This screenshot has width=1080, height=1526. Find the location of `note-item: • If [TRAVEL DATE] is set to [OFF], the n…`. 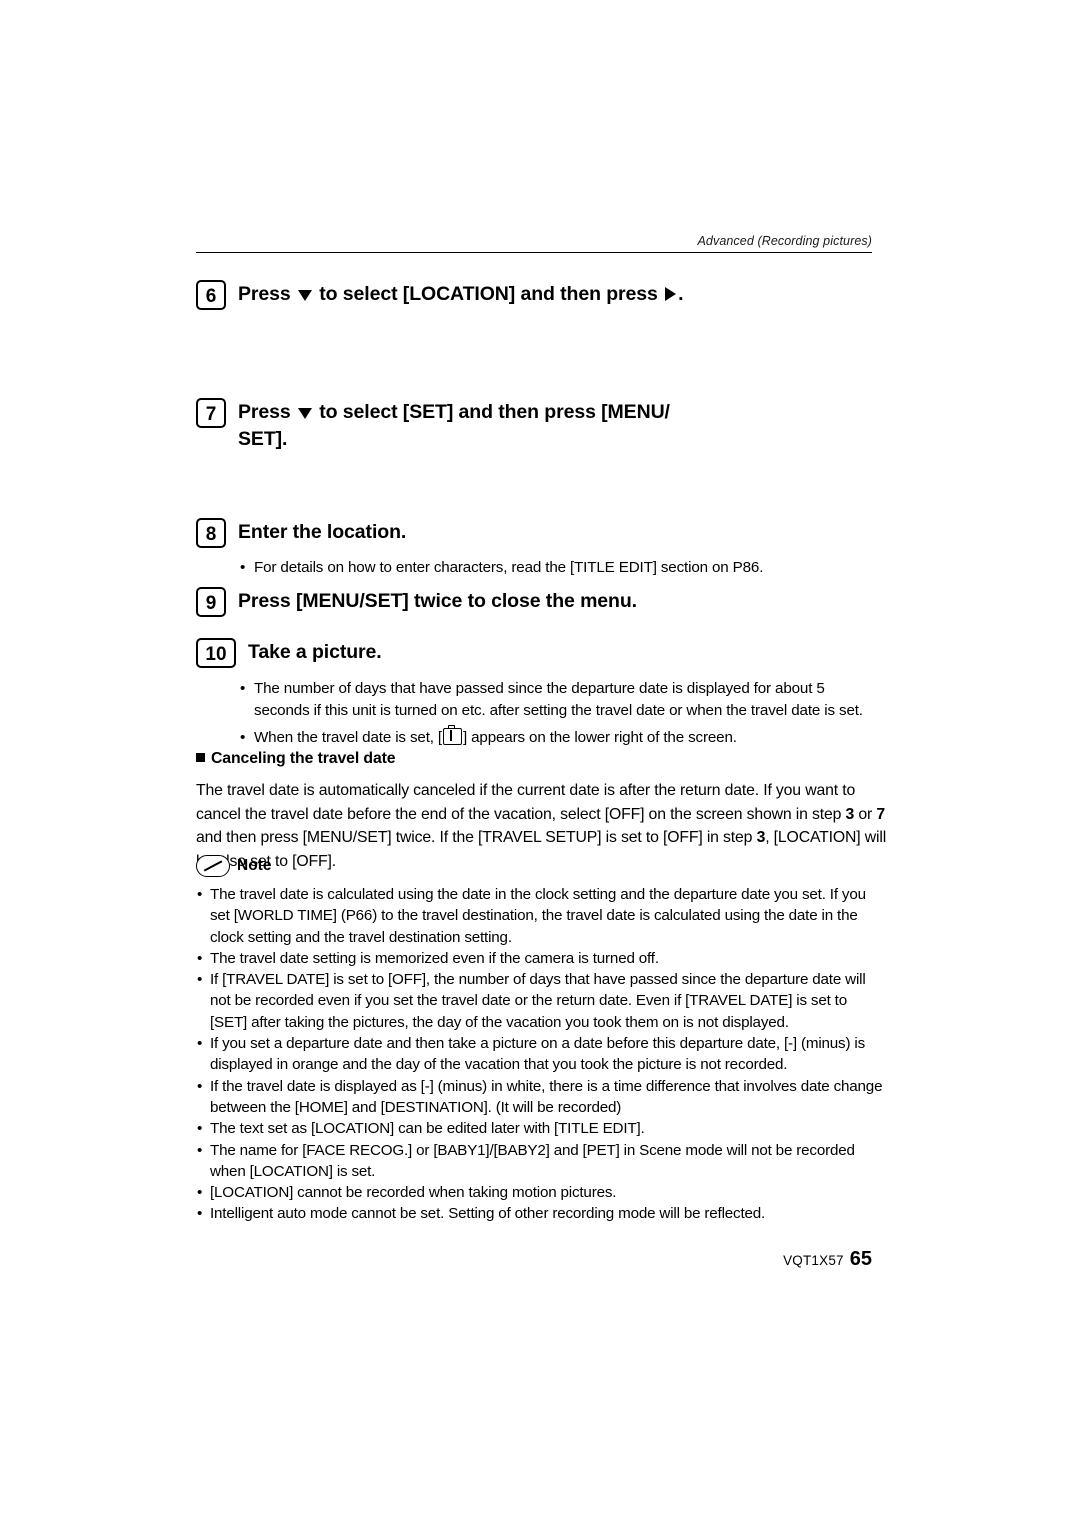

note-item: • If [TRAVEL DATE] is set to [OFF], the n… is located at coordinates (541, 1001).